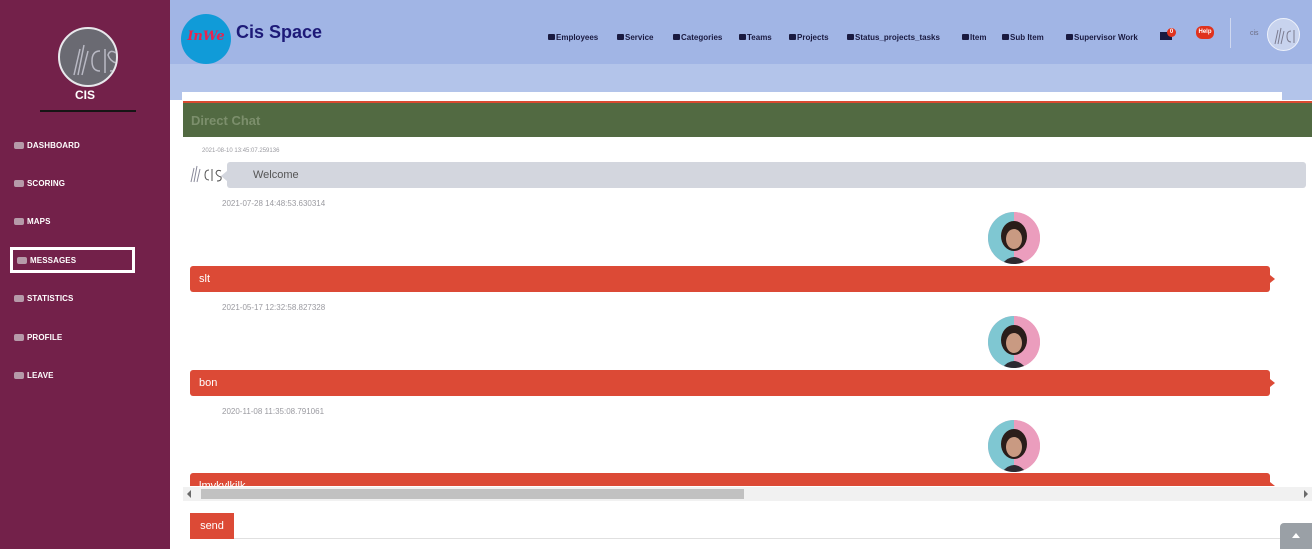  I want to click on scrollbar-thumb, so click(472, 494).